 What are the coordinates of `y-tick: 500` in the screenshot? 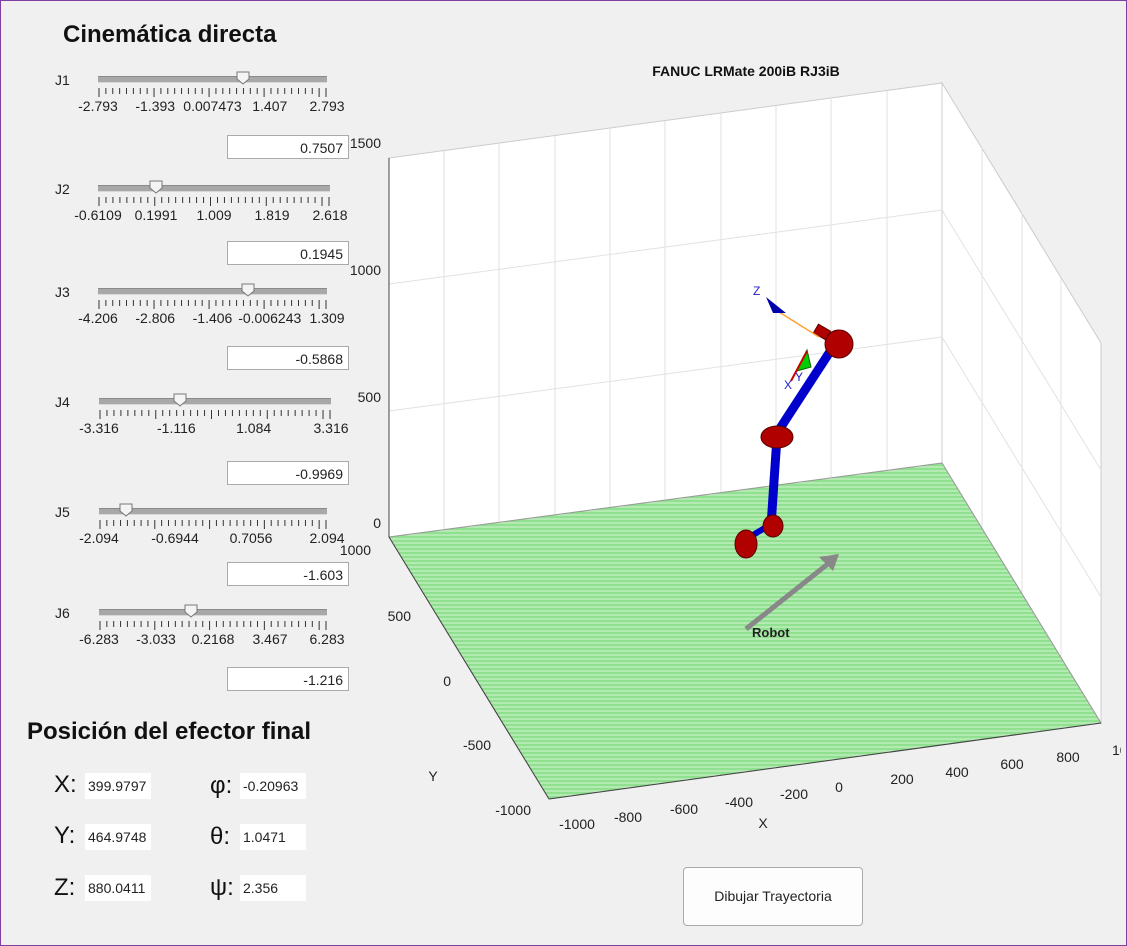 It's located at (400, 616).